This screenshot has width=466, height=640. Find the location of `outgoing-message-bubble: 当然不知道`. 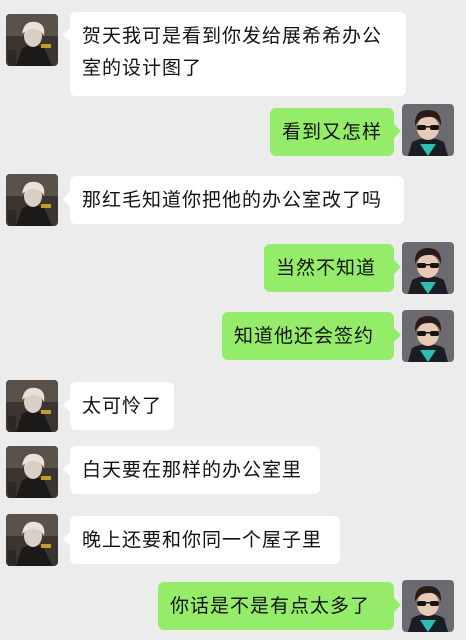

outgoing-message-bubble: 当然不知道 is located at coordinates (332, 268).